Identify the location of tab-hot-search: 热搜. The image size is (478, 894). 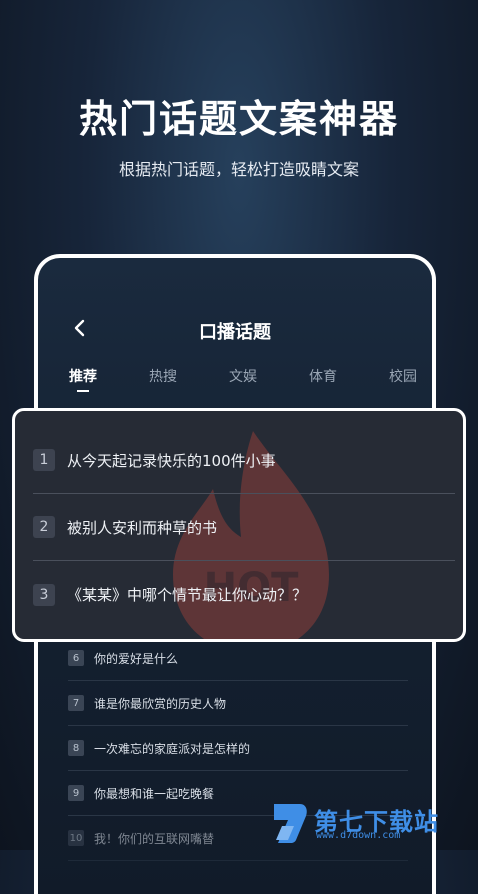
(163, 376).